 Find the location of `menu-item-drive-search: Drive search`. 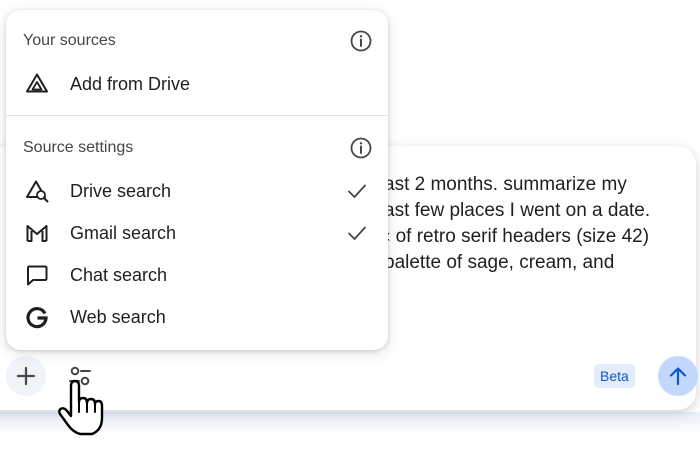

menu-item-drive-search: Drive search is located at coordinates (198, 191).